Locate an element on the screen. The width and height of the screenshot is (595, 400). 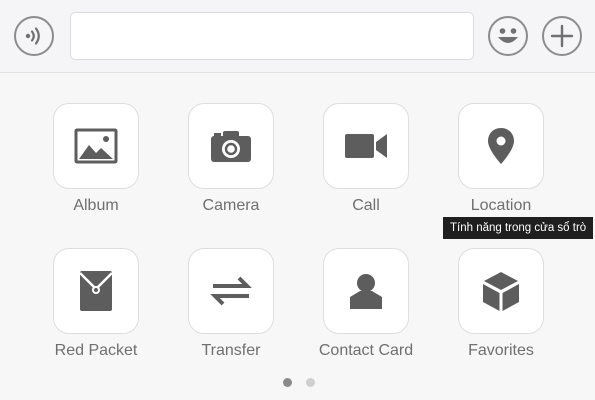
album-button is located at coordinates (96, 146).